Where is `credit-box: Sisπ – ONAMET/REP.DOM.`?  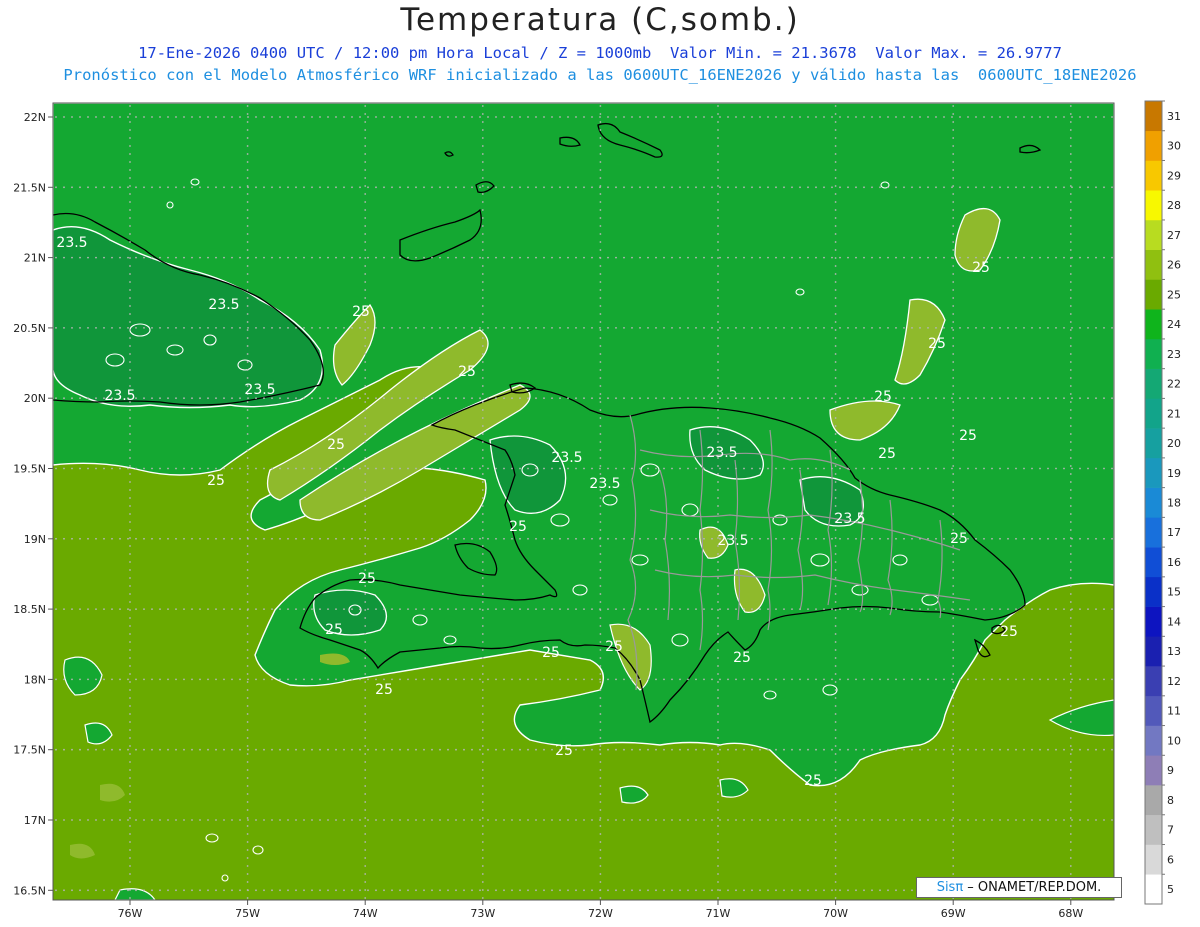 credit-box: Sisπ – ONAMET/REP.DOM. is located at coordinates (1019, 887).